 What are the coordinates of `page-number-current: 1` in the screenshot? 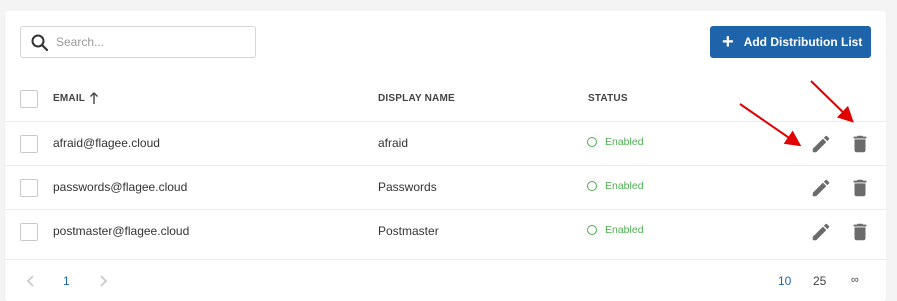 It's located at (66, 281).